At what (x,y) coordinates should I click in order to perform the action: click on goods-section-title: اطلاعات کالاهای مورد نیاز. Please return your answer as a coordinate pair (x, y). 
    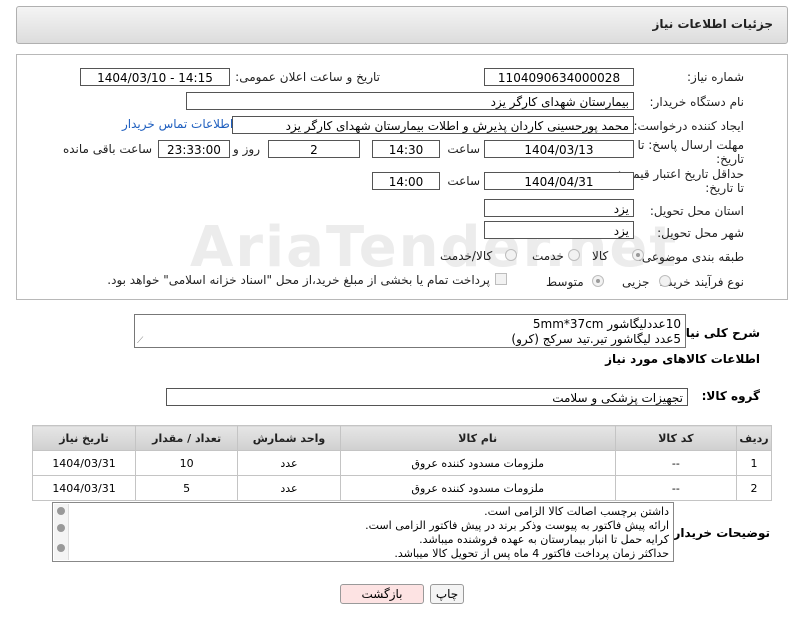
    Looking at the image, I should click on (682, 359).